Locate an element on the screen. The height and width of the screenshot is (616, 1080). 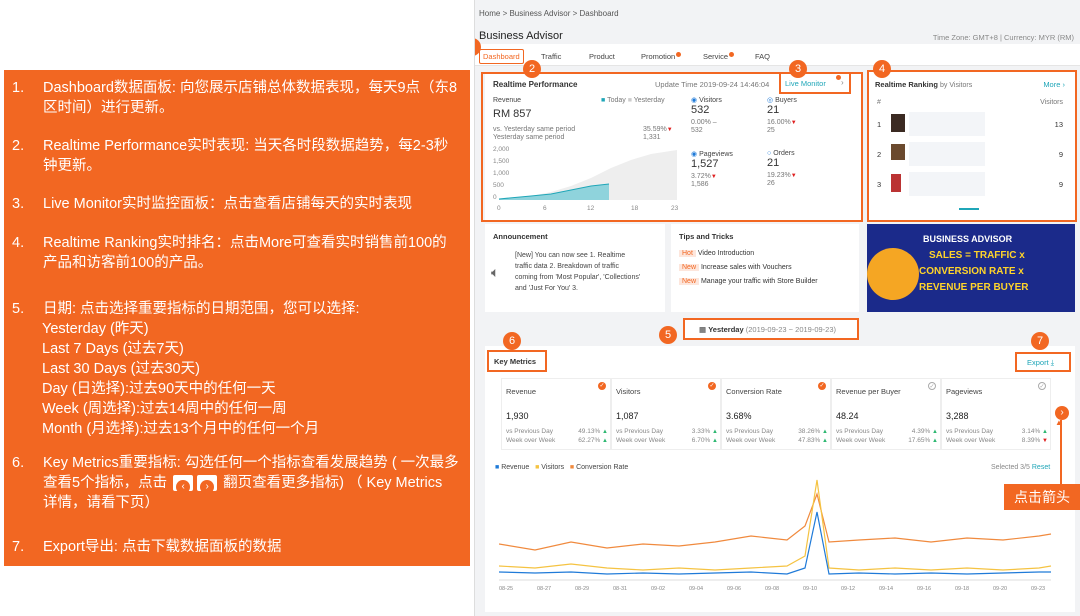
date-option: Yesterday (昨天) is located at coordinates (95, 329).